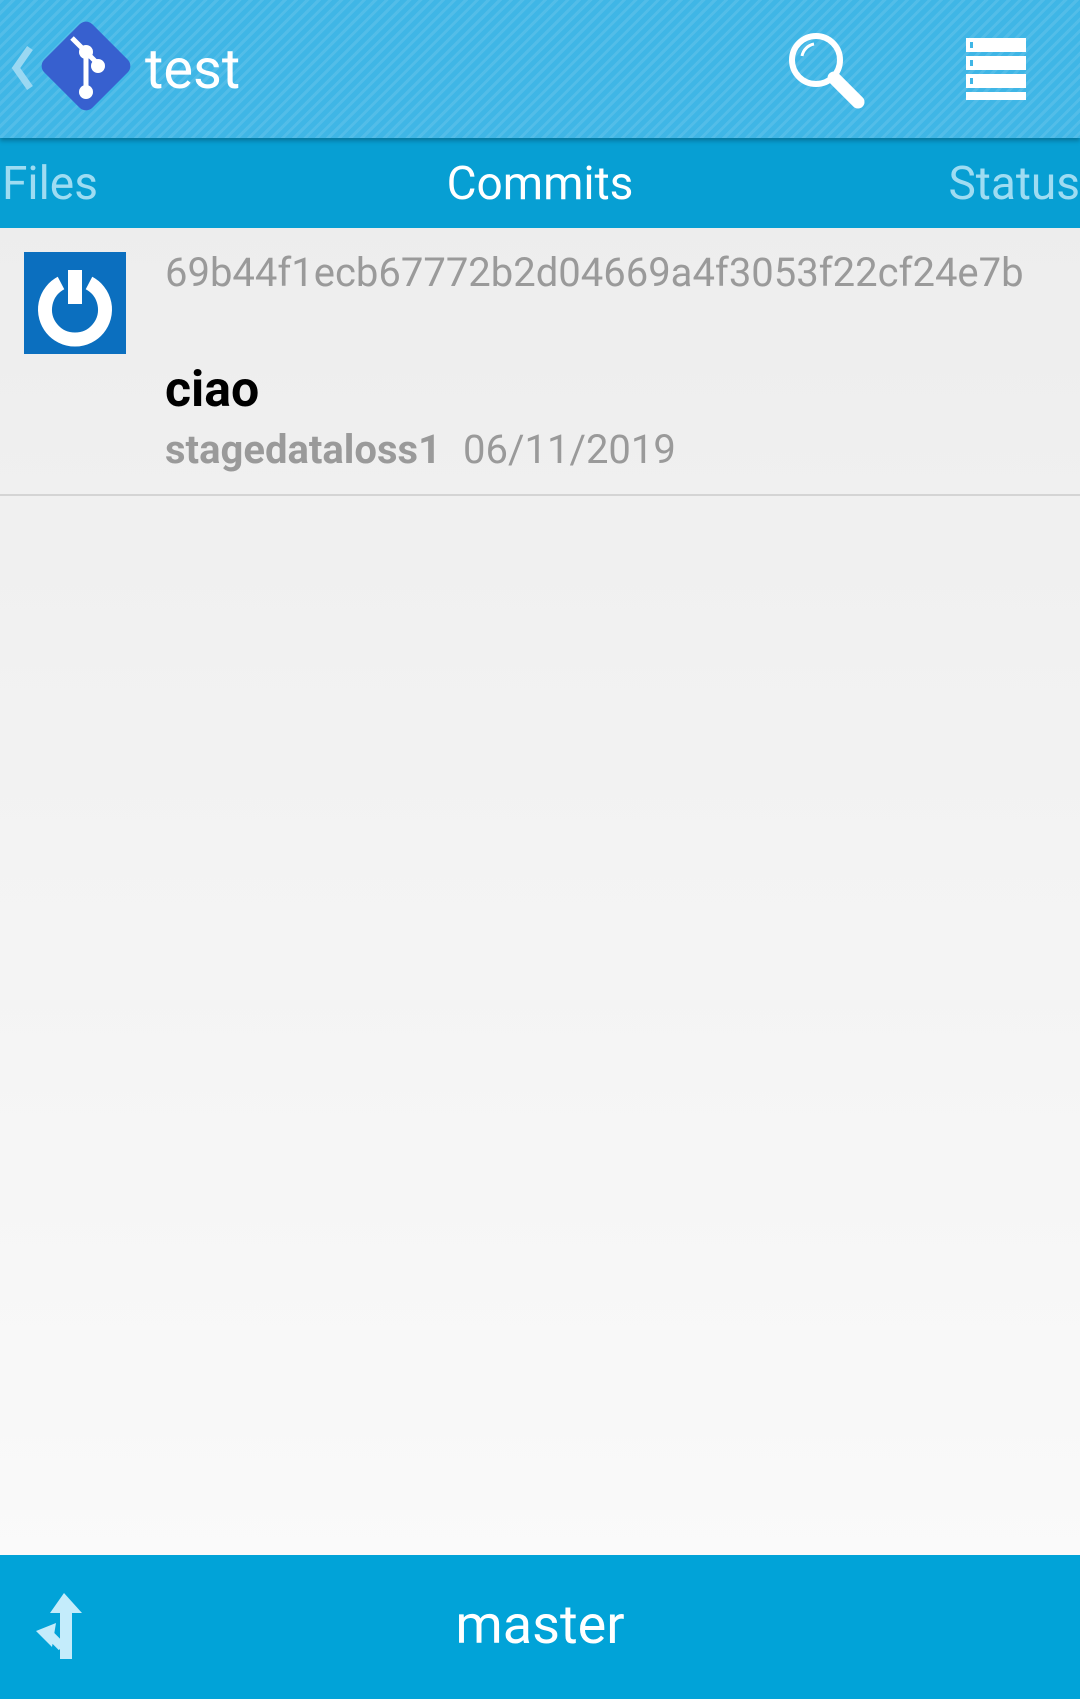 This screenshot has height=1699, width=1080. I want to click on git-logo-icon, so click(86, 66).